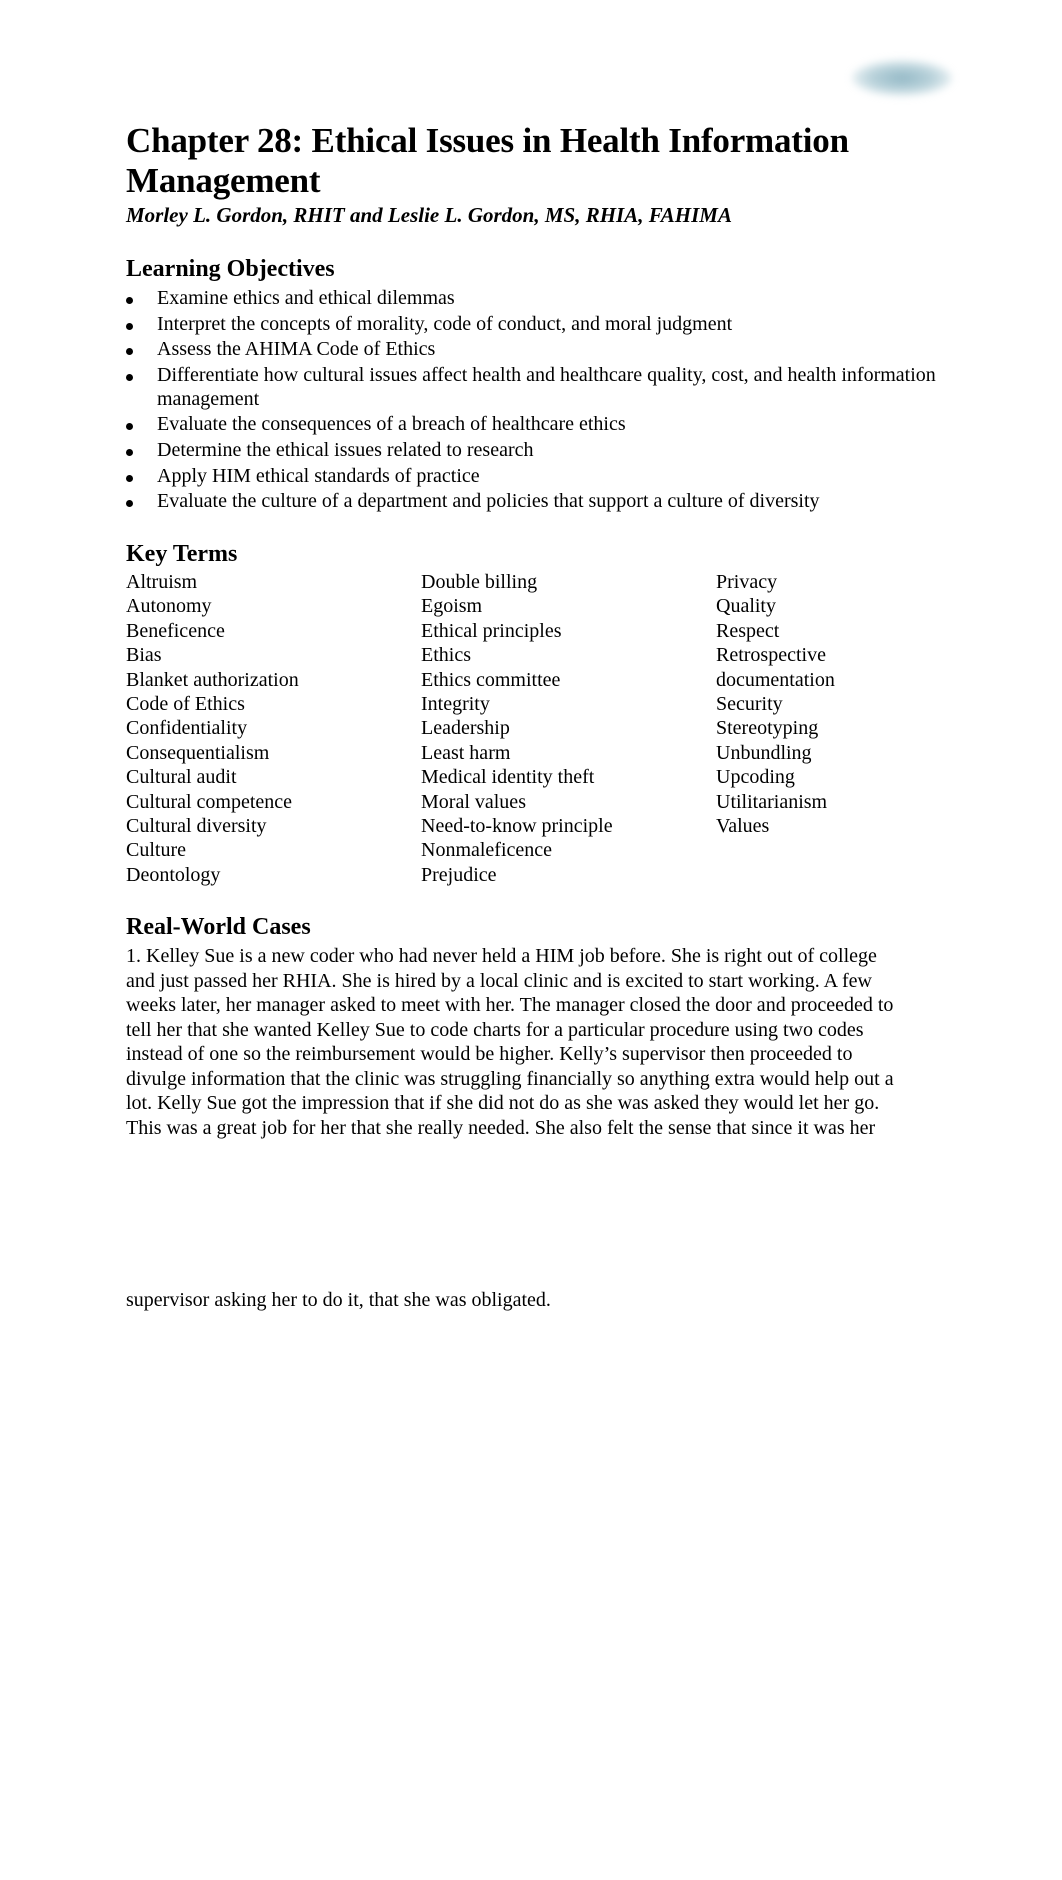 The image size is (1062, 1880). Describe the element at coordinates (230, 269) in the screenshot. I see `learning-objectives-heading: Learning Objectives` at that location.